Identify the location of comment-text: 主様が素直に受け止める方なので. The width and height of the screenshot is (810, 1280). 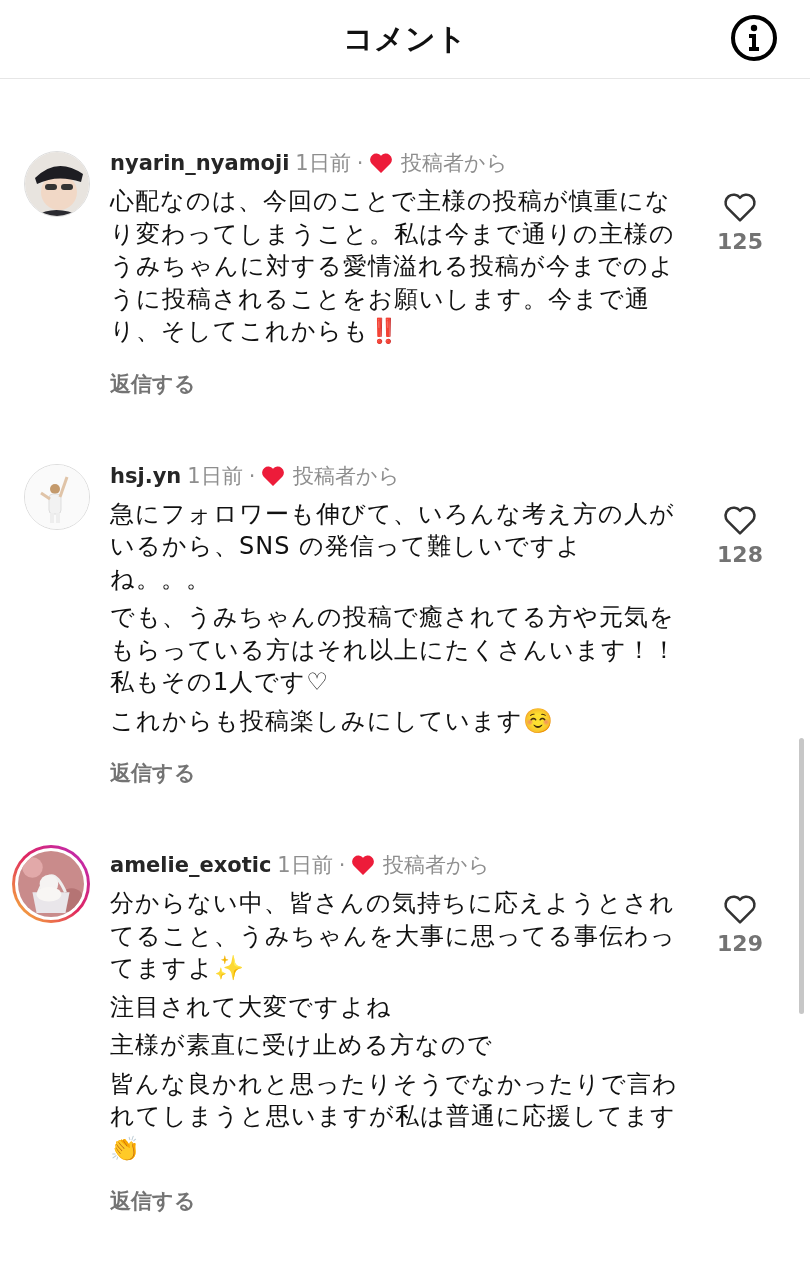
(302, 1045).